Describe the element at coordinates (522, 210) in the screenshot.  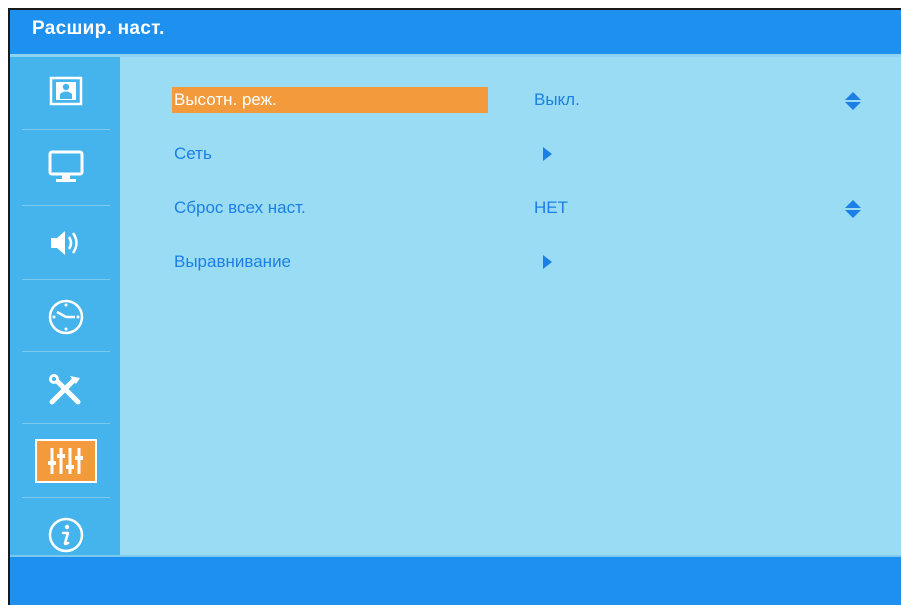
I see `menu-row-reset-all: Сброс всех наст. НЕТ` at that location.